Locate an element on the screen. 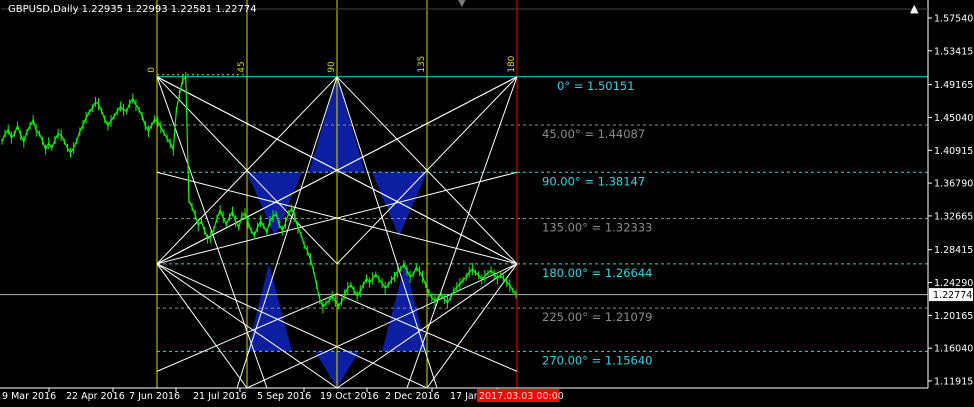 This screenshot has height=407, width=974. triangle-up-icon: ▲ is located at coordinates (914, 8).